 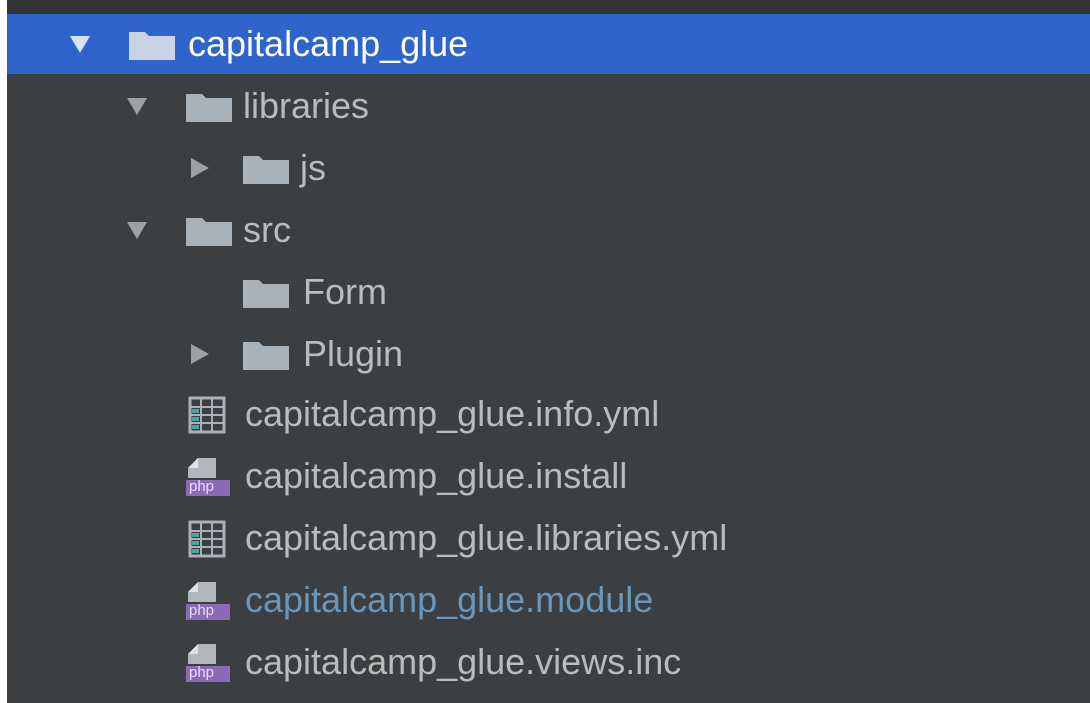 What do you see at coordinates (449, 599) in the screenshot?
I see `tree-node-label: capitalcamp_glue.module` at bounding box center [449, 599].